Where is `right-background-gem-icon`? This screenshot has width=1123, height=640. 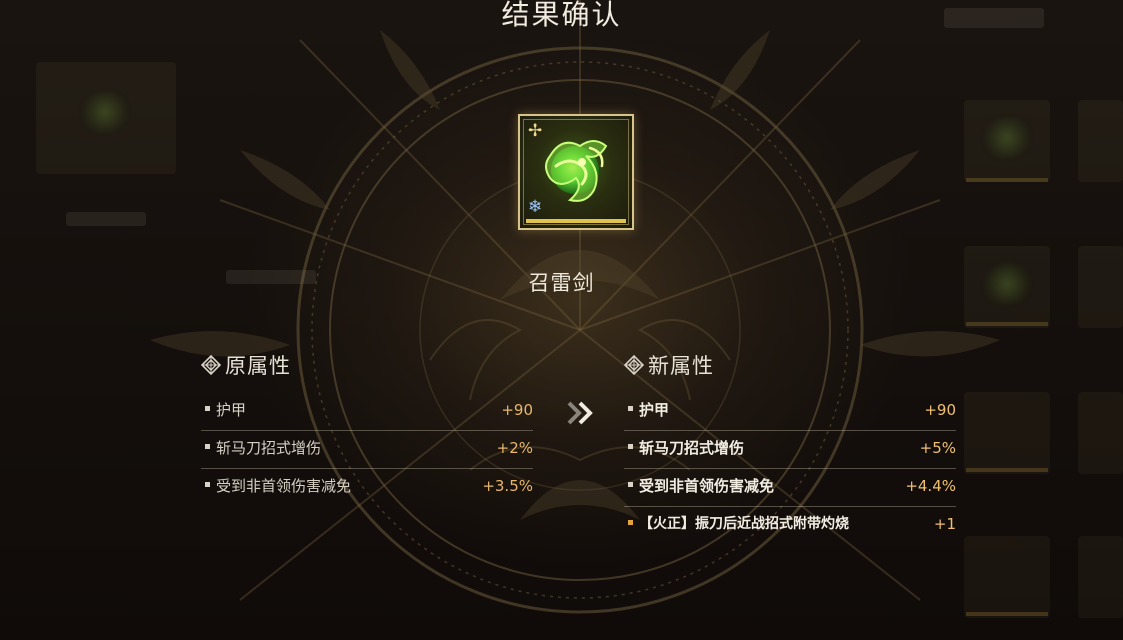
right-background-gem-icon is located at coordinates (1007, 138).